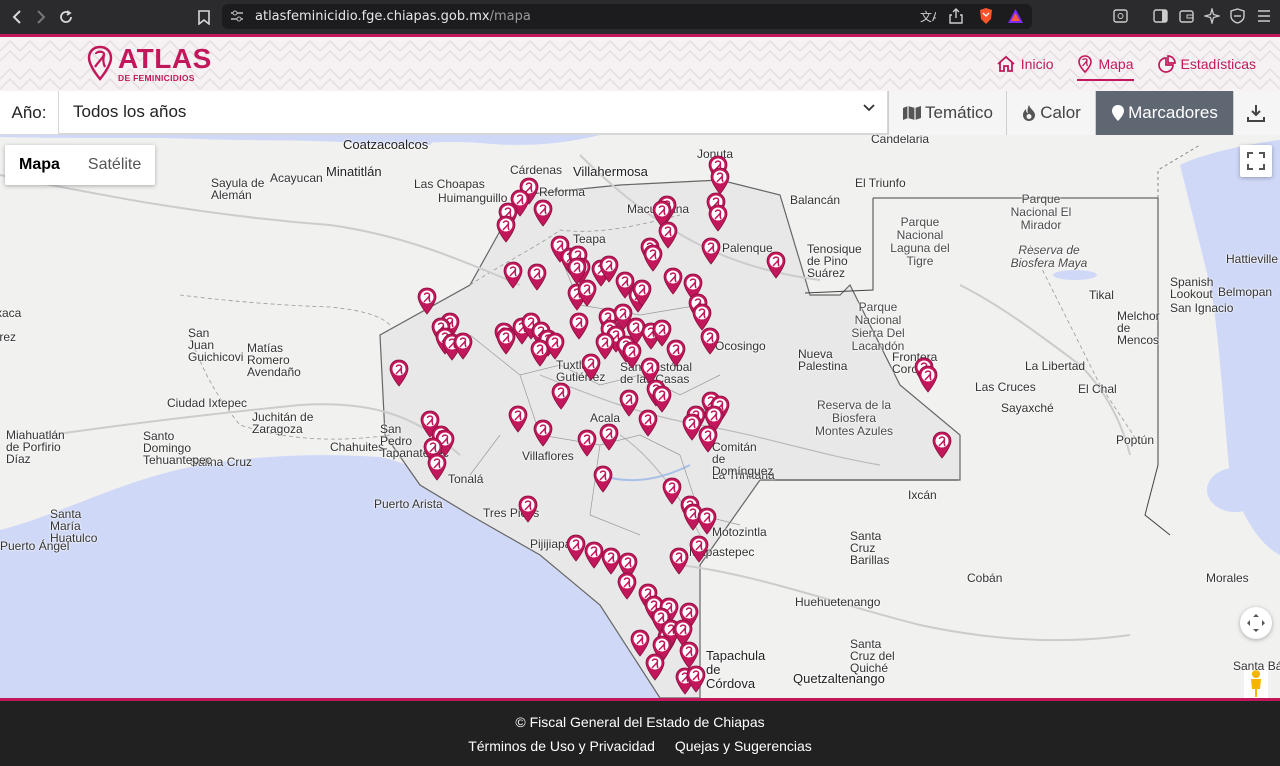 Image resolution: width=1280 pixels, height=766 pixels. I want to click on view-tematico-label: Temático, so click(959, 112).